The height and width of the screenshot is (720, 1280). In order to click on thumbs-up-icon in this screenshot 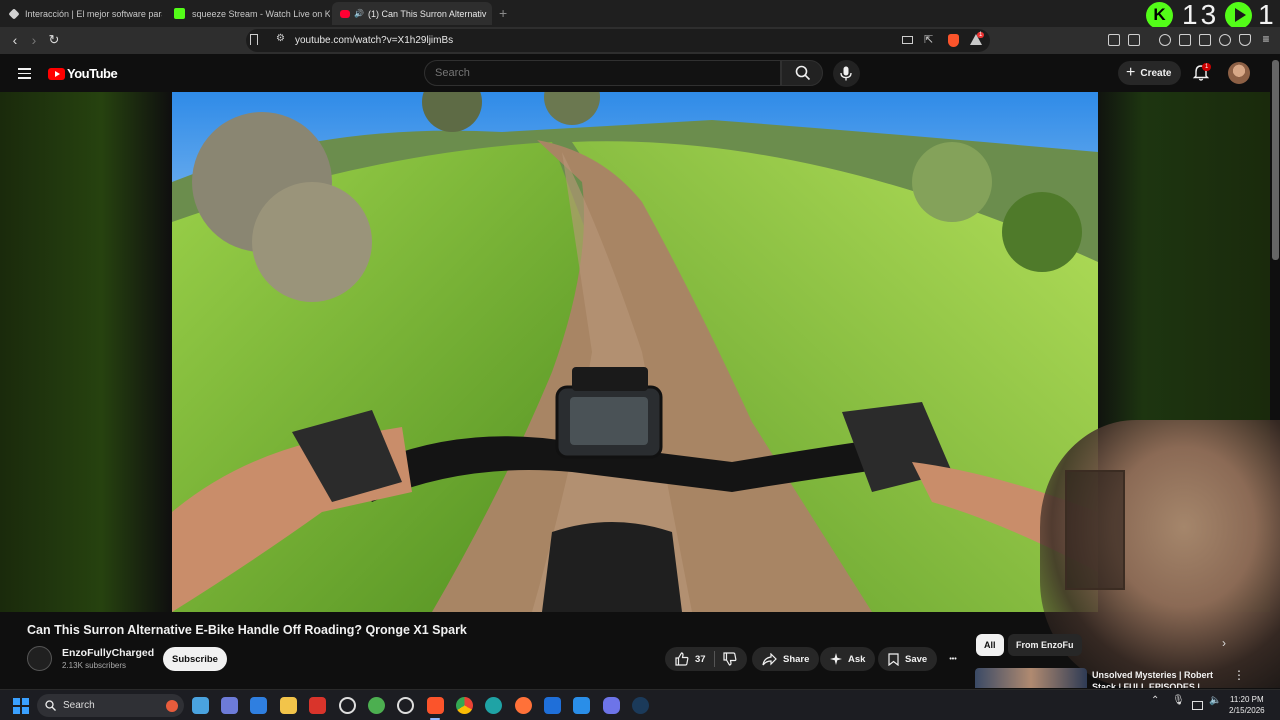, I will do `click(682, 659)`.